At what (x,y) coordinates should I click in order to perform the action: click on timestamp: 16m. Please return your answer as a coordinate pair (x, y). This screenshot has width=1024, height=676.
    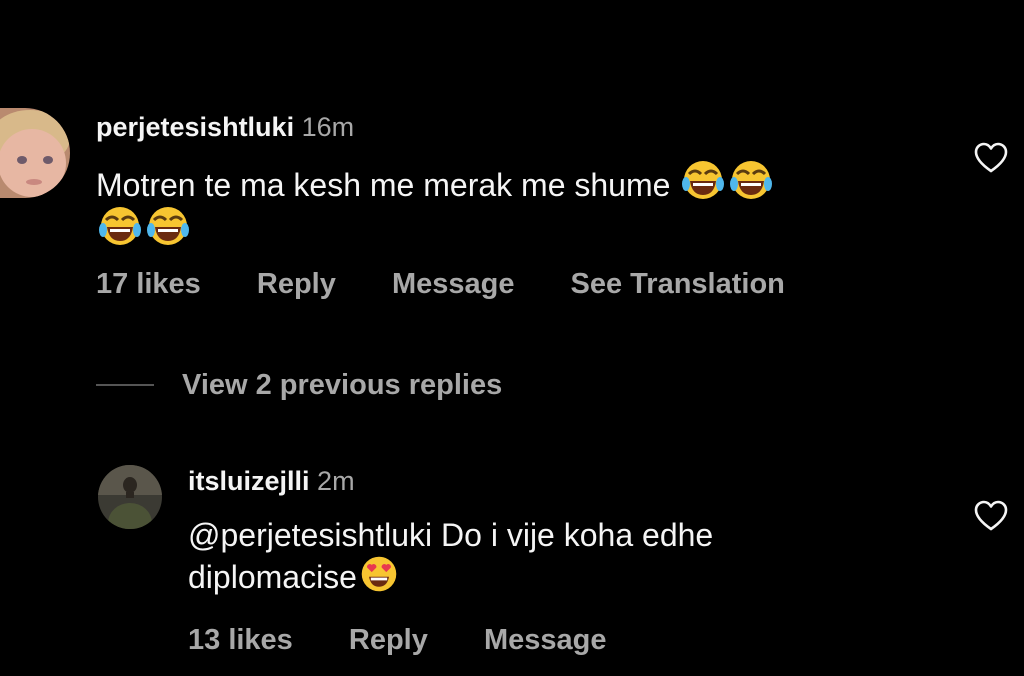
    Looking at the image, I should click on (328, 127).